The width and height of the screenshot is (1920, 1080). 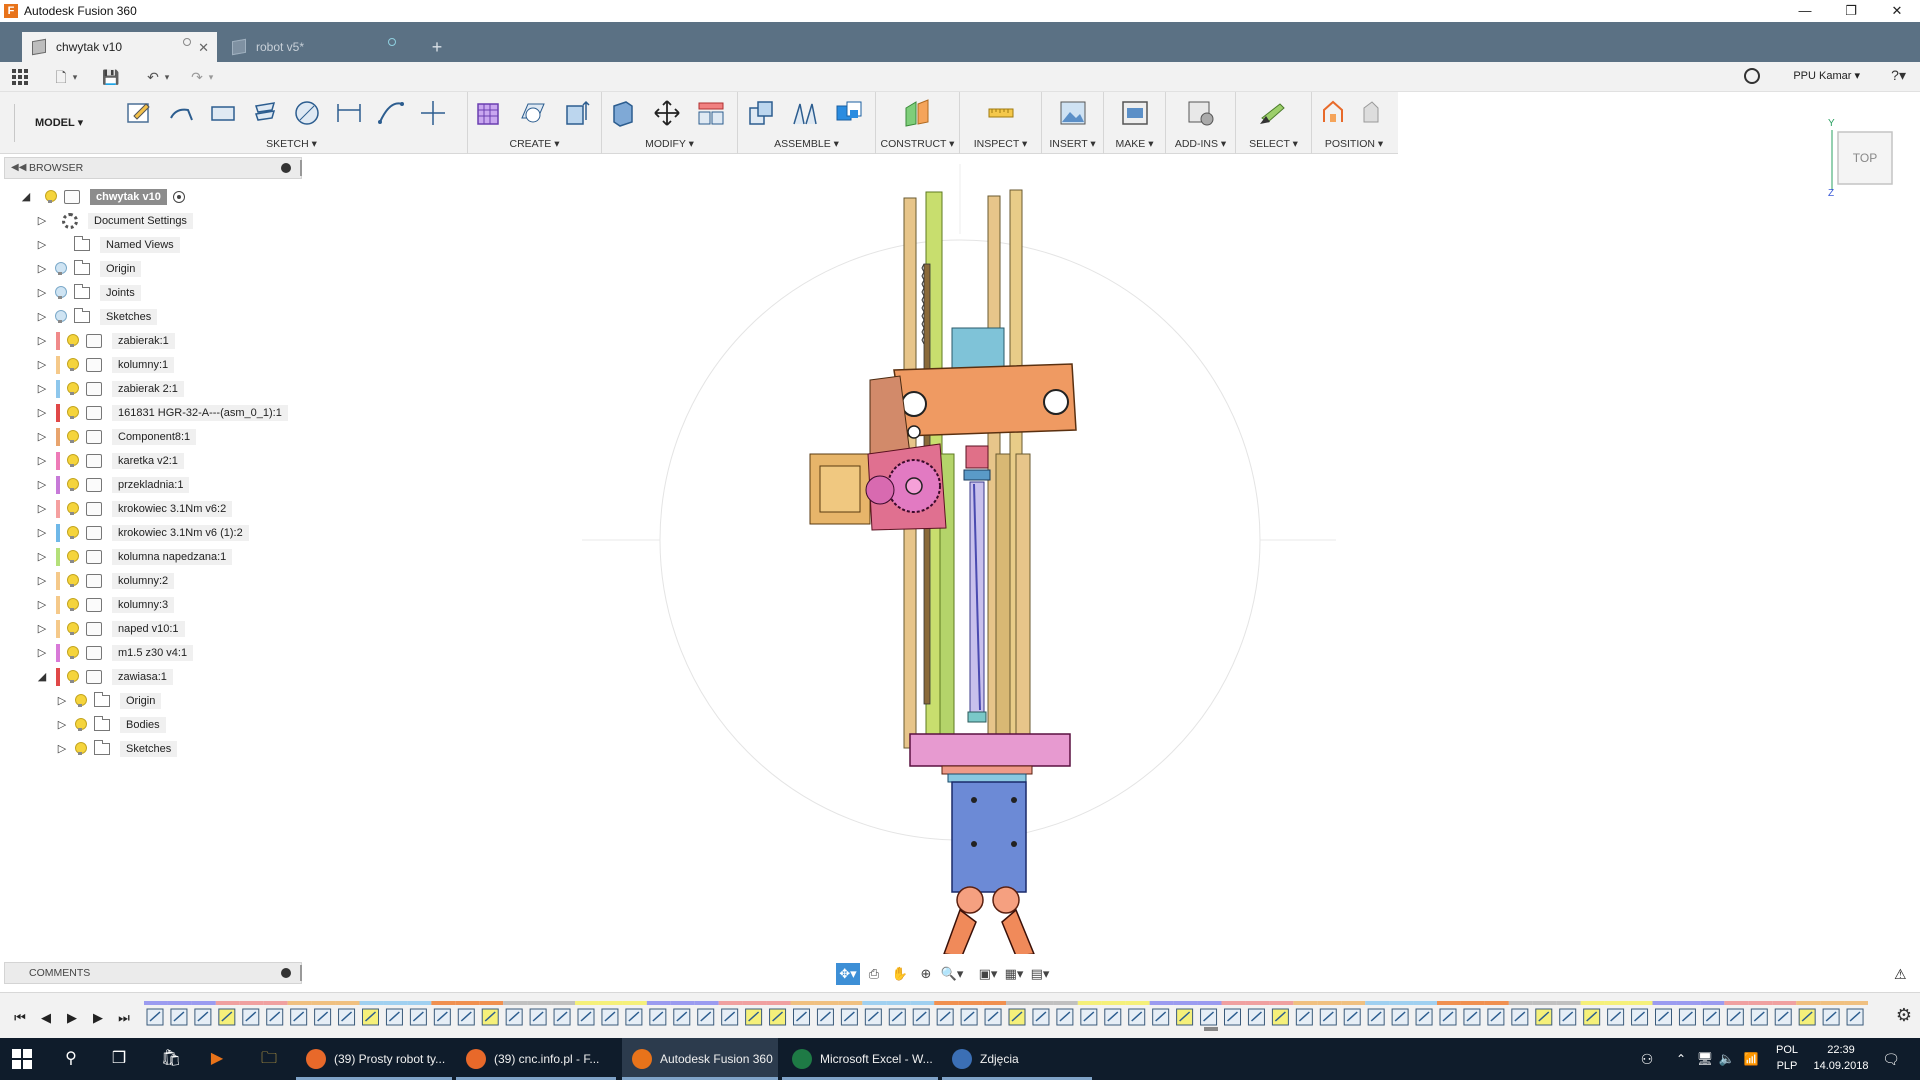 What do you see at coordinates (110, 461) in the screenshot?
I see `tree-item: ▷ karetka v2:1` at bounding box center [110, 461].